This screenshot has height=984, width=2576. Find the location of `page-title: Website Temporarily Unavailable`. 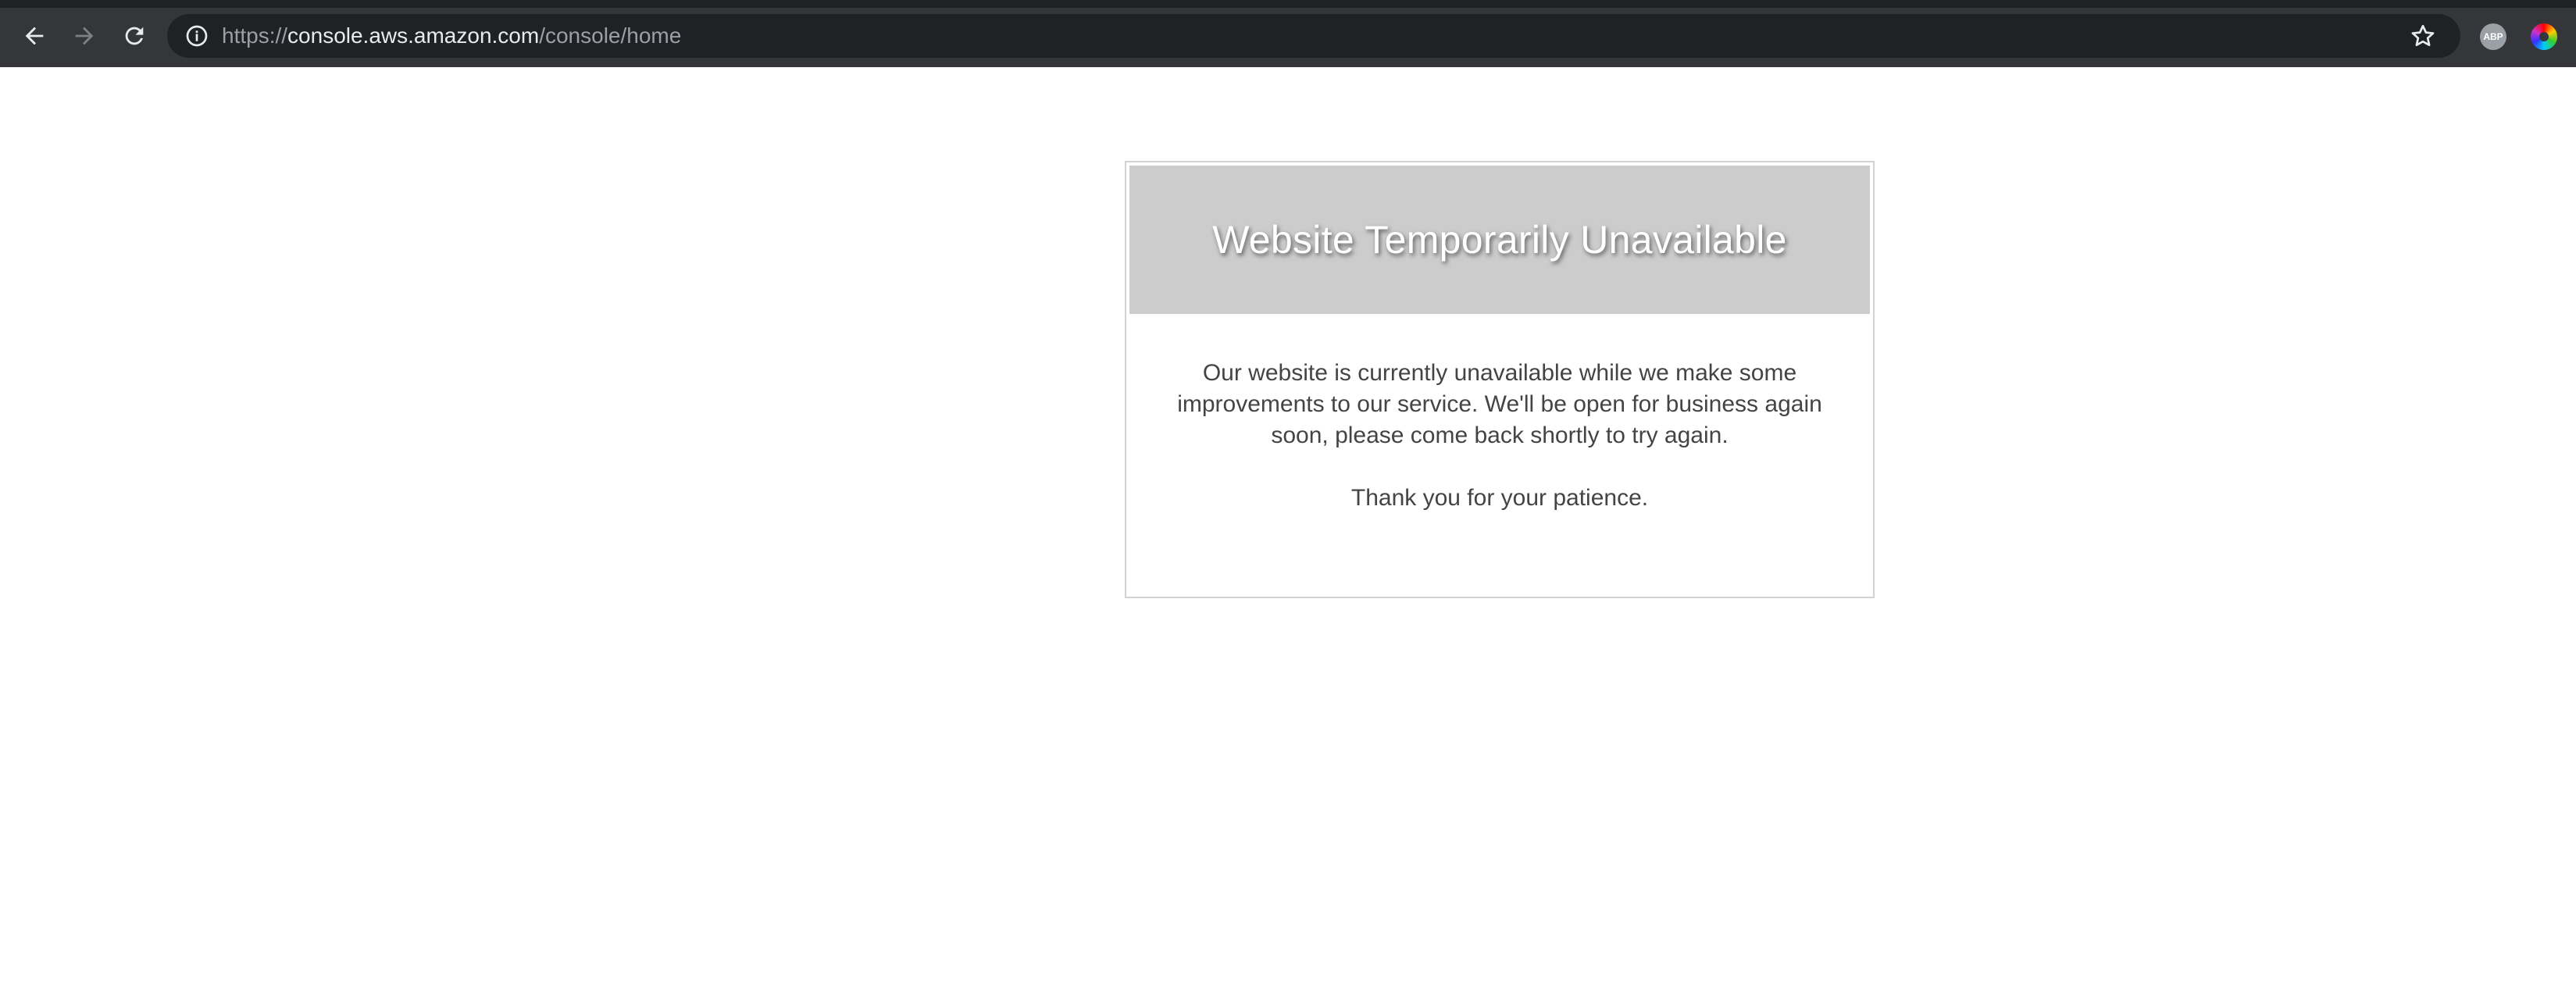

page-title: Website Temporarily Unavailable is located at coordinates (1499, 240).